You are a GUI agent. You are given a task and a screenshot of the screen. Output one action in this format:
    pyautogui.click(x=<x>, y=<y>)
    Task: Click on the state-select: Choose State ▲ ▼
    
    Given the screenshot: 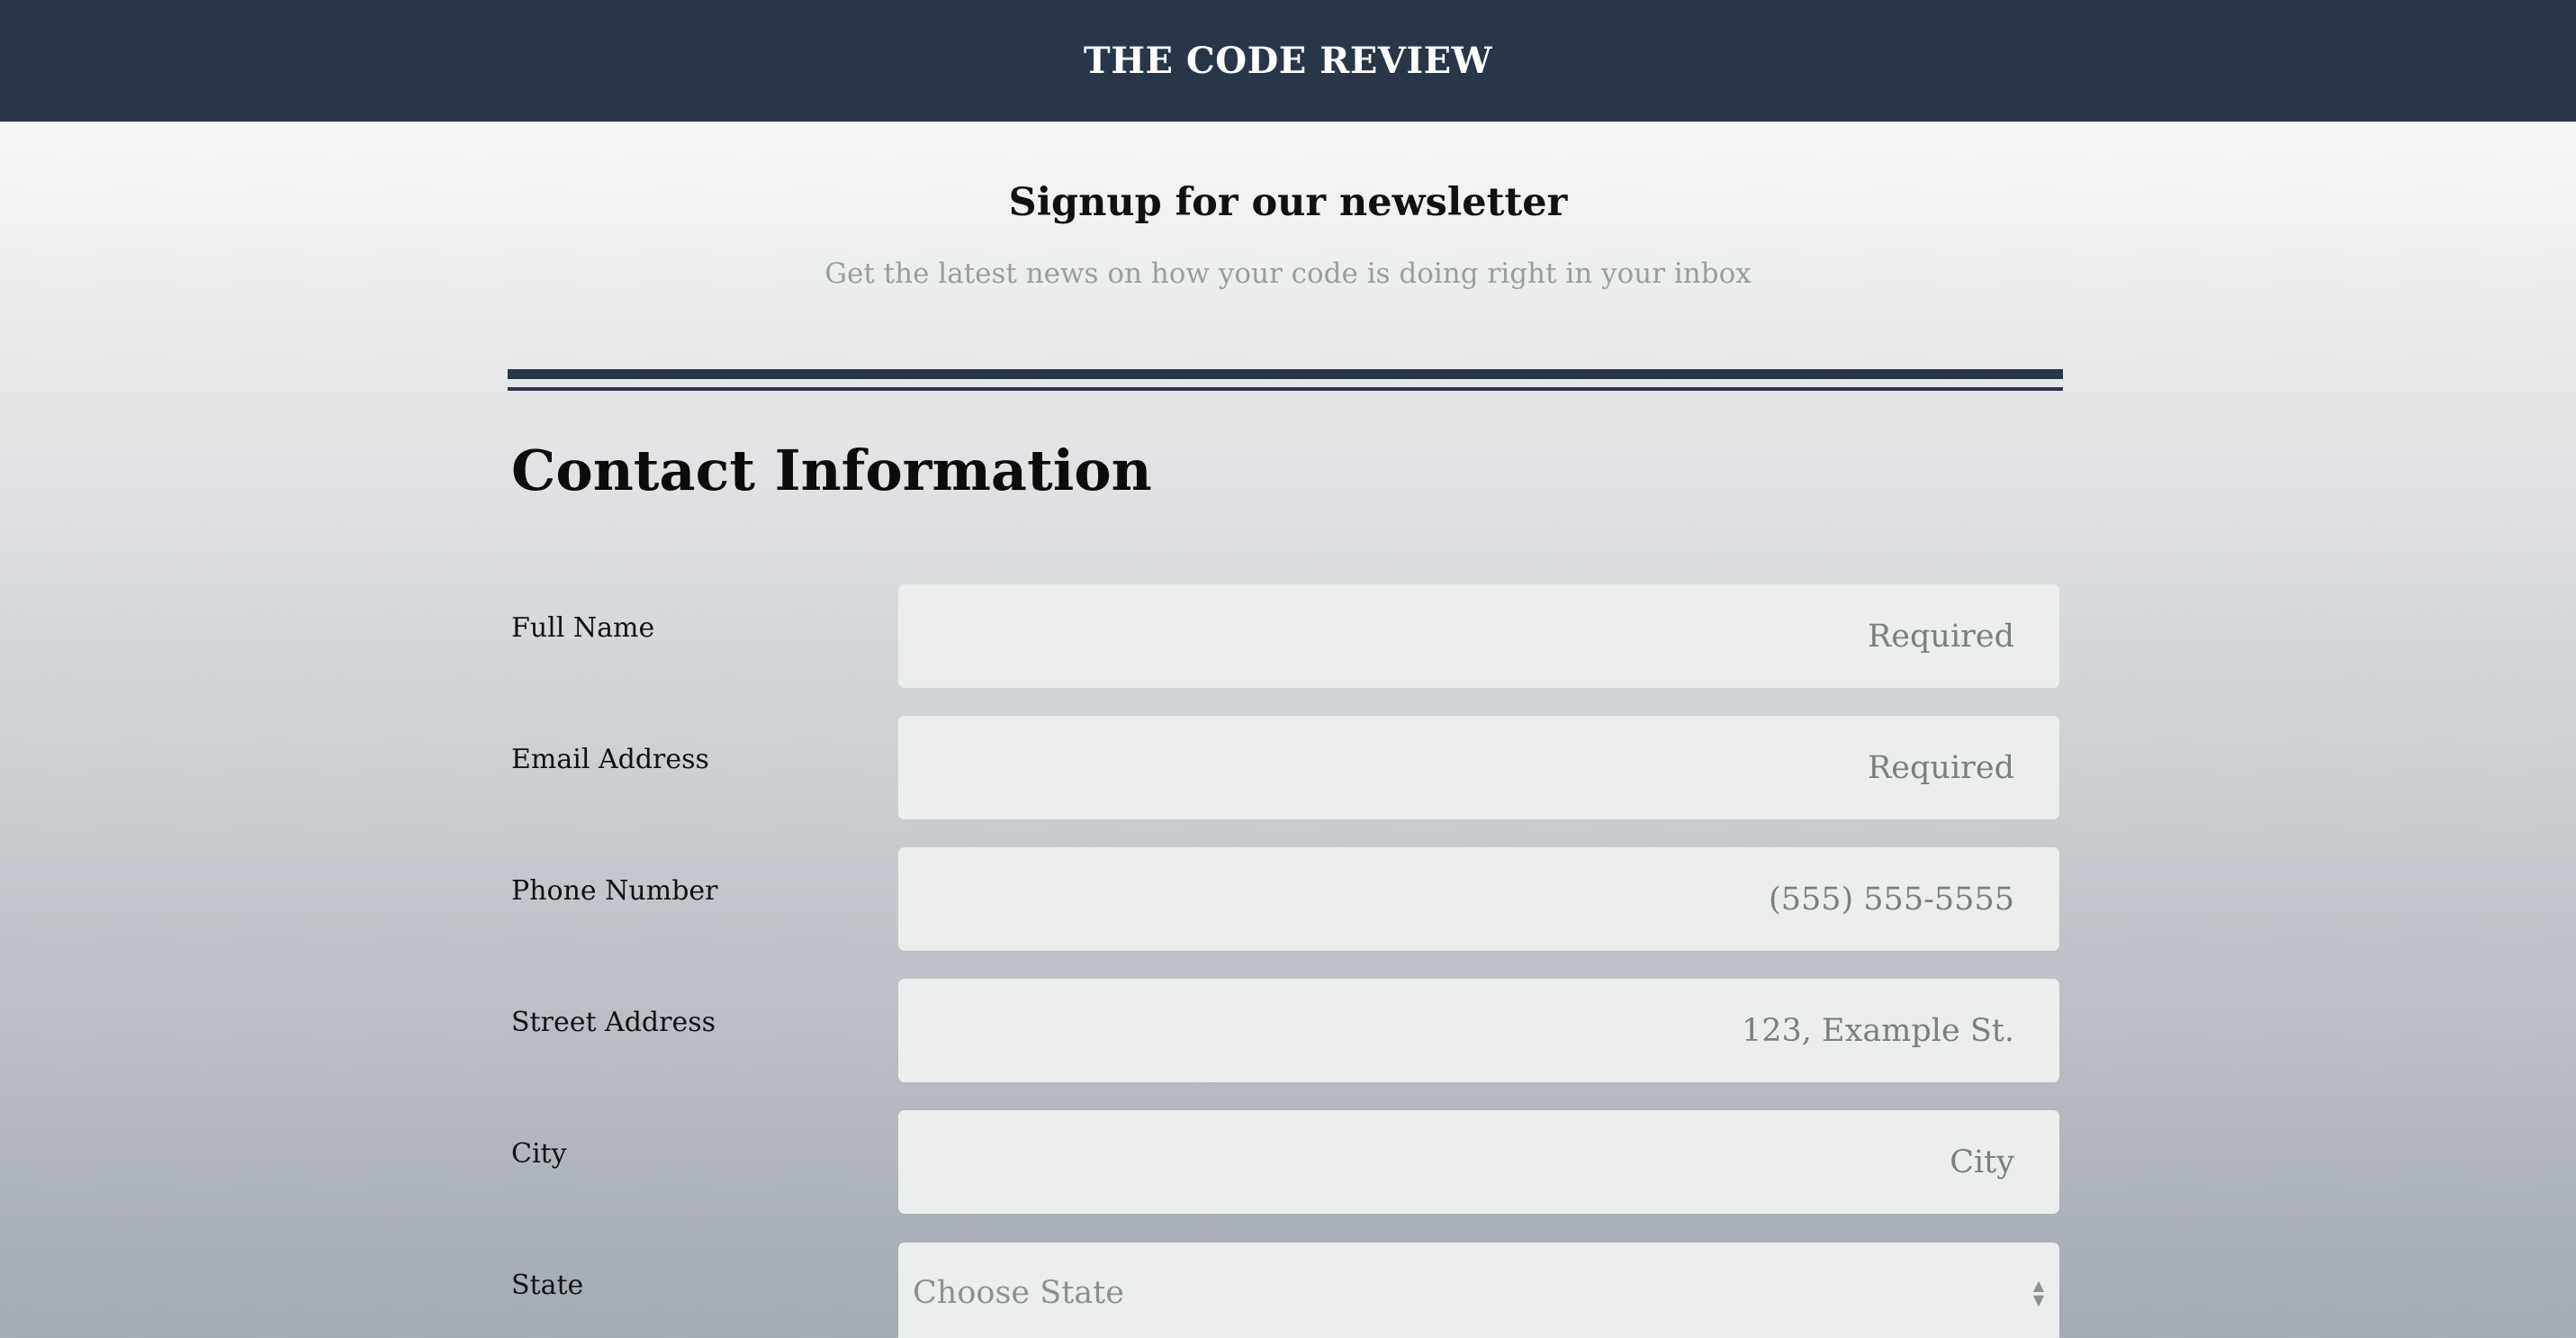 What is the action you would take?
    pyautogui.click(x=1478, y=1290)
    